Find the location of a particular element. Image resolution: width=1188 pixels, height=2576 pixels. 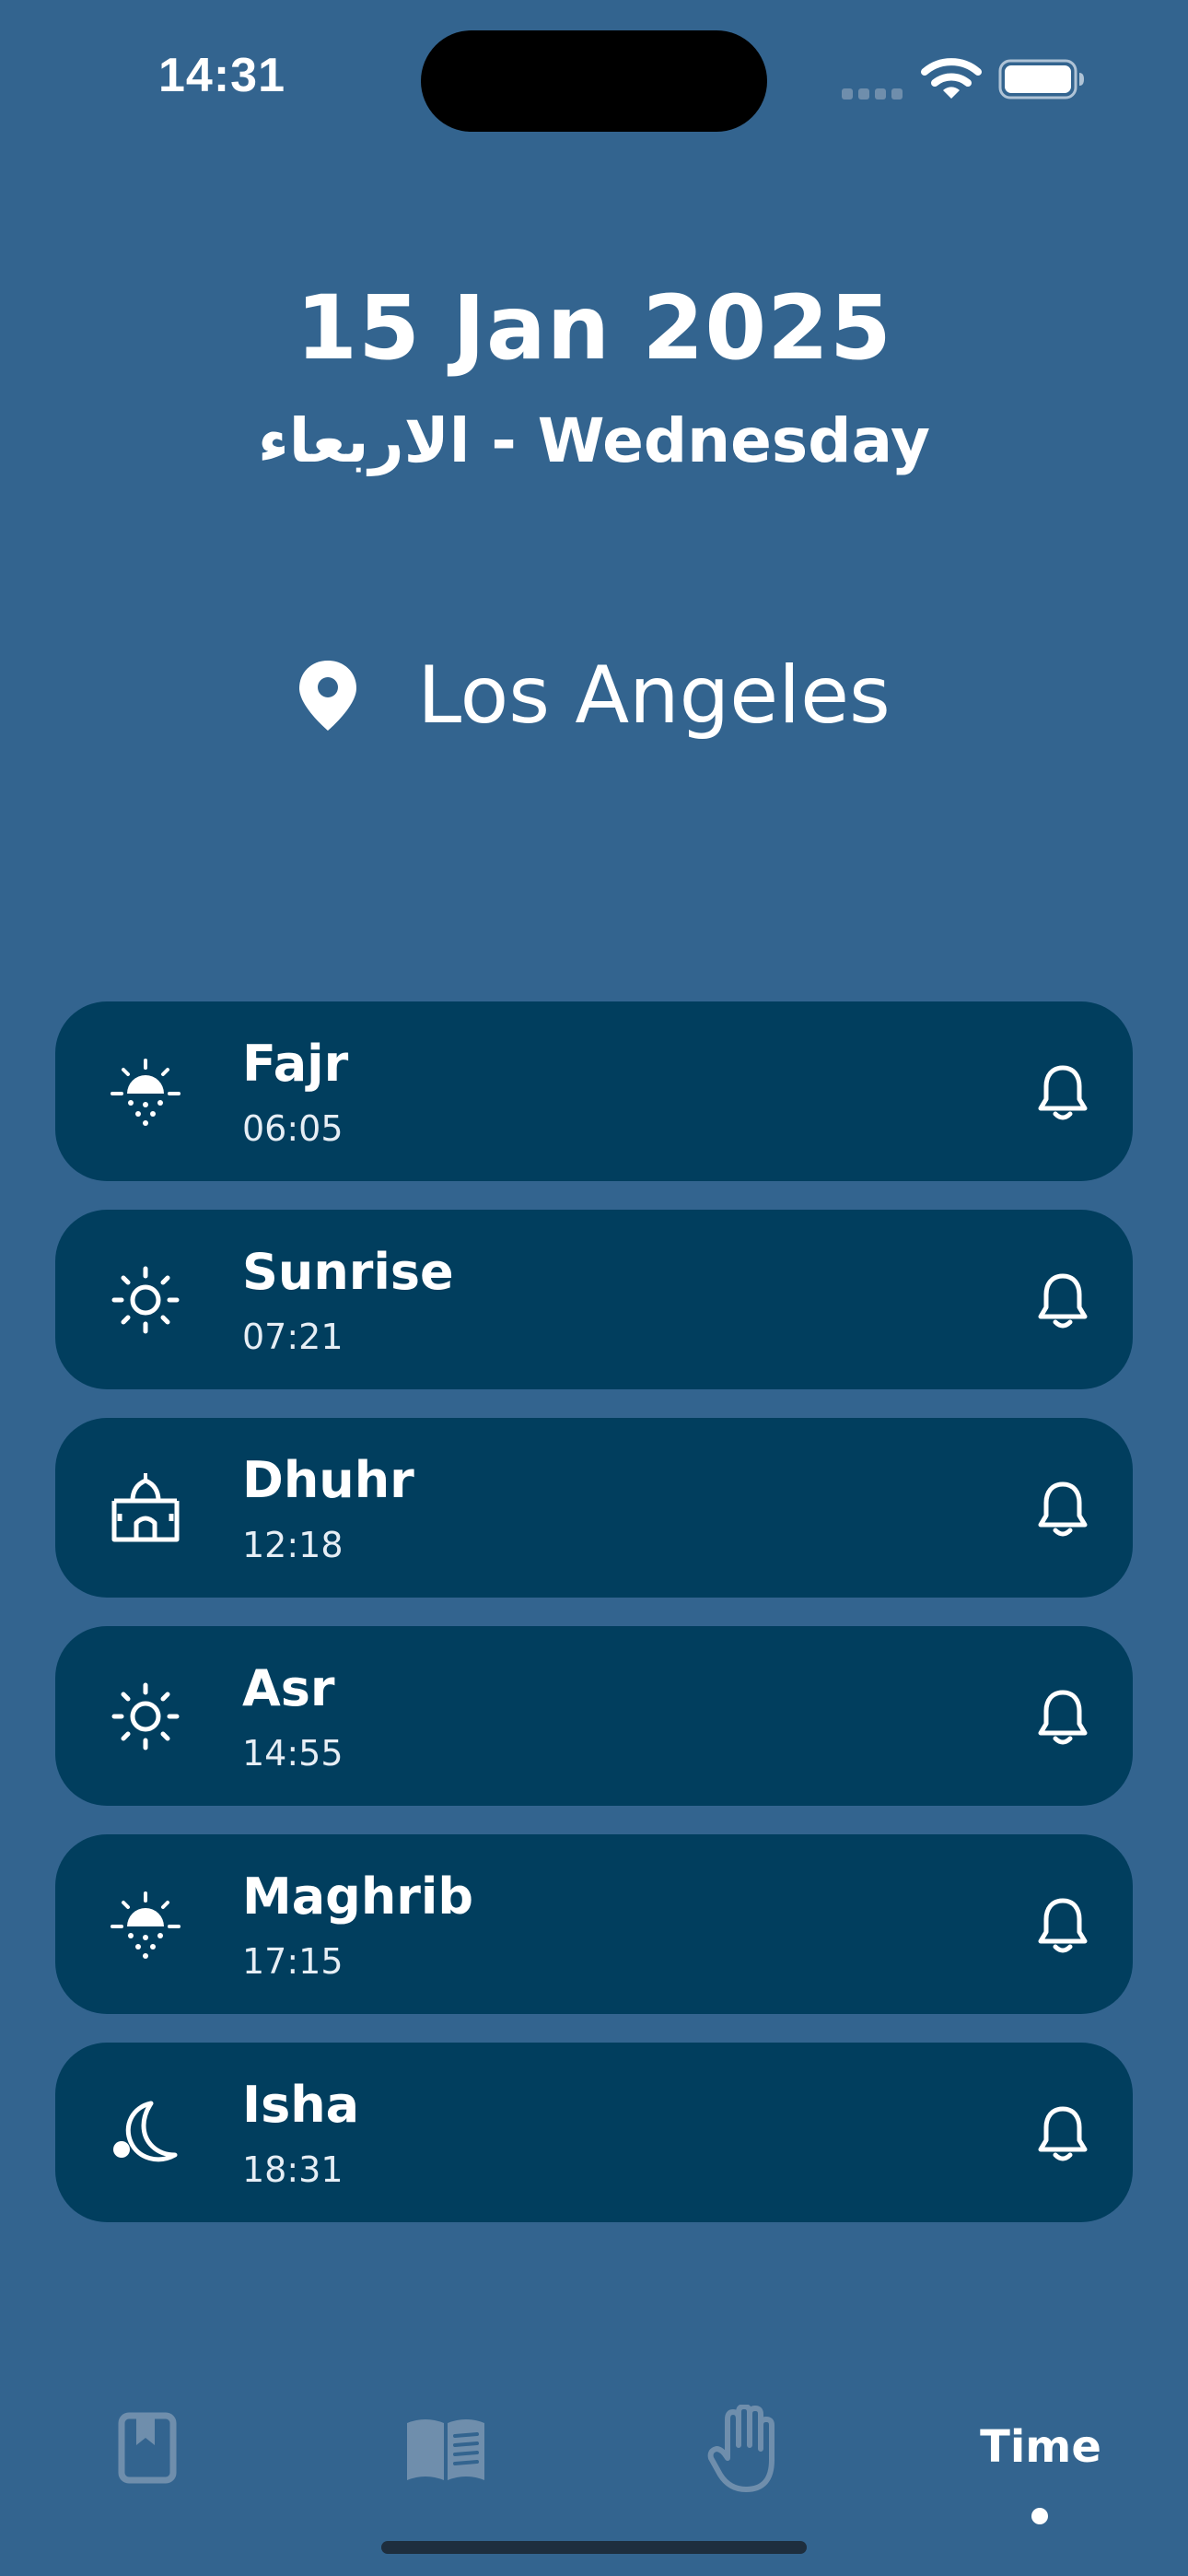

map-pin-icon is located at coordinates (328, 696).